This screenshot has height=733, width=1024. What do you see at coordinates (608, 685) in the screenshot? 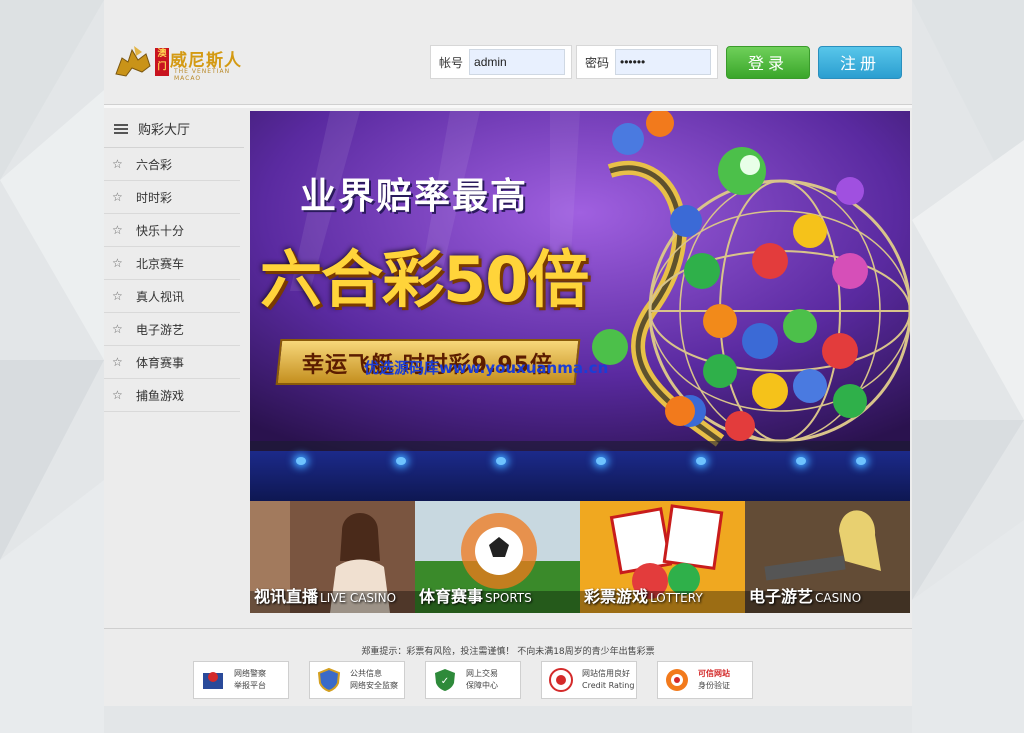
I see `badge-line: Credit Rating` at bounding box center [608, 685].